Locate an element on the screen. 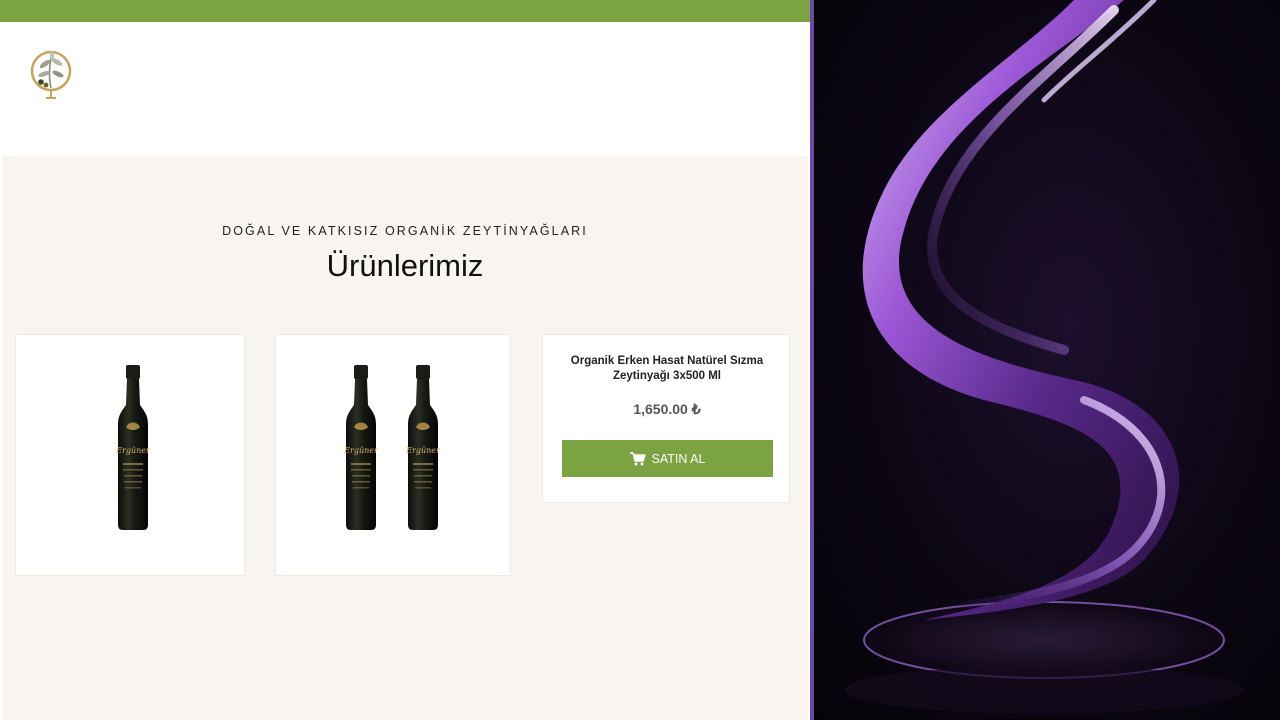 The height and width of the screenshot is (720, 1280). product-card-1: Ergüner is located at coordinates (130, 455).